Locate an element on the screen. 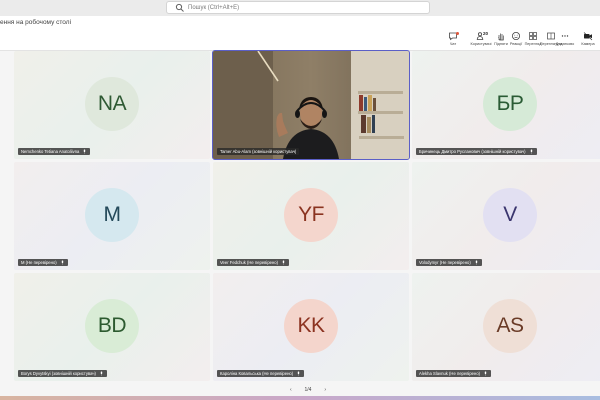 The height and width of the screenshot is (400, 600). participant-name: M (Не перевірено) is located at coordinates (39, 262).